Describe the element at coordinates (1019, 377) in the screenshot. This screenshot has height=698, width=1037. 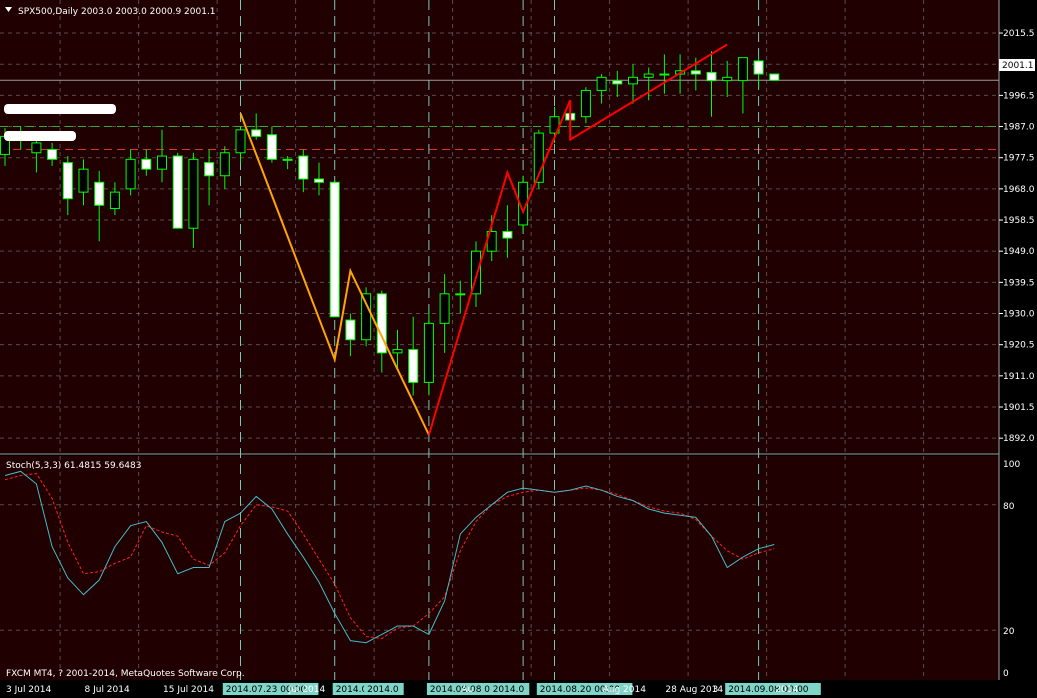
I see `y-tick-label: 1911.0` at that location.